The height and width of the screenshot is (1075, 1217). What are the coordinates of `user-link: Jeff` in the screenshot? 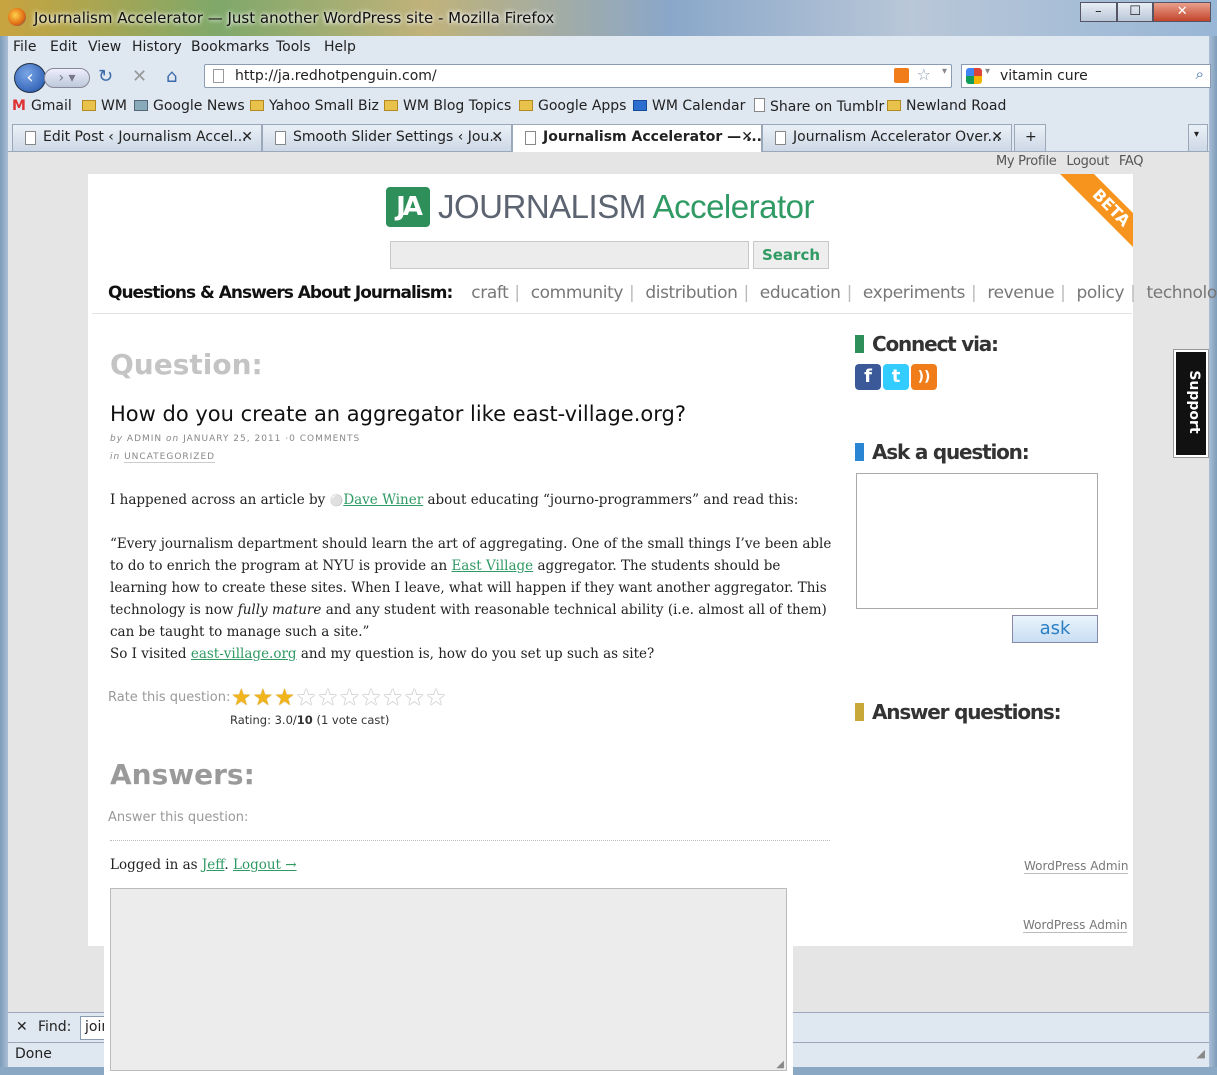 It's located at (213, 865).